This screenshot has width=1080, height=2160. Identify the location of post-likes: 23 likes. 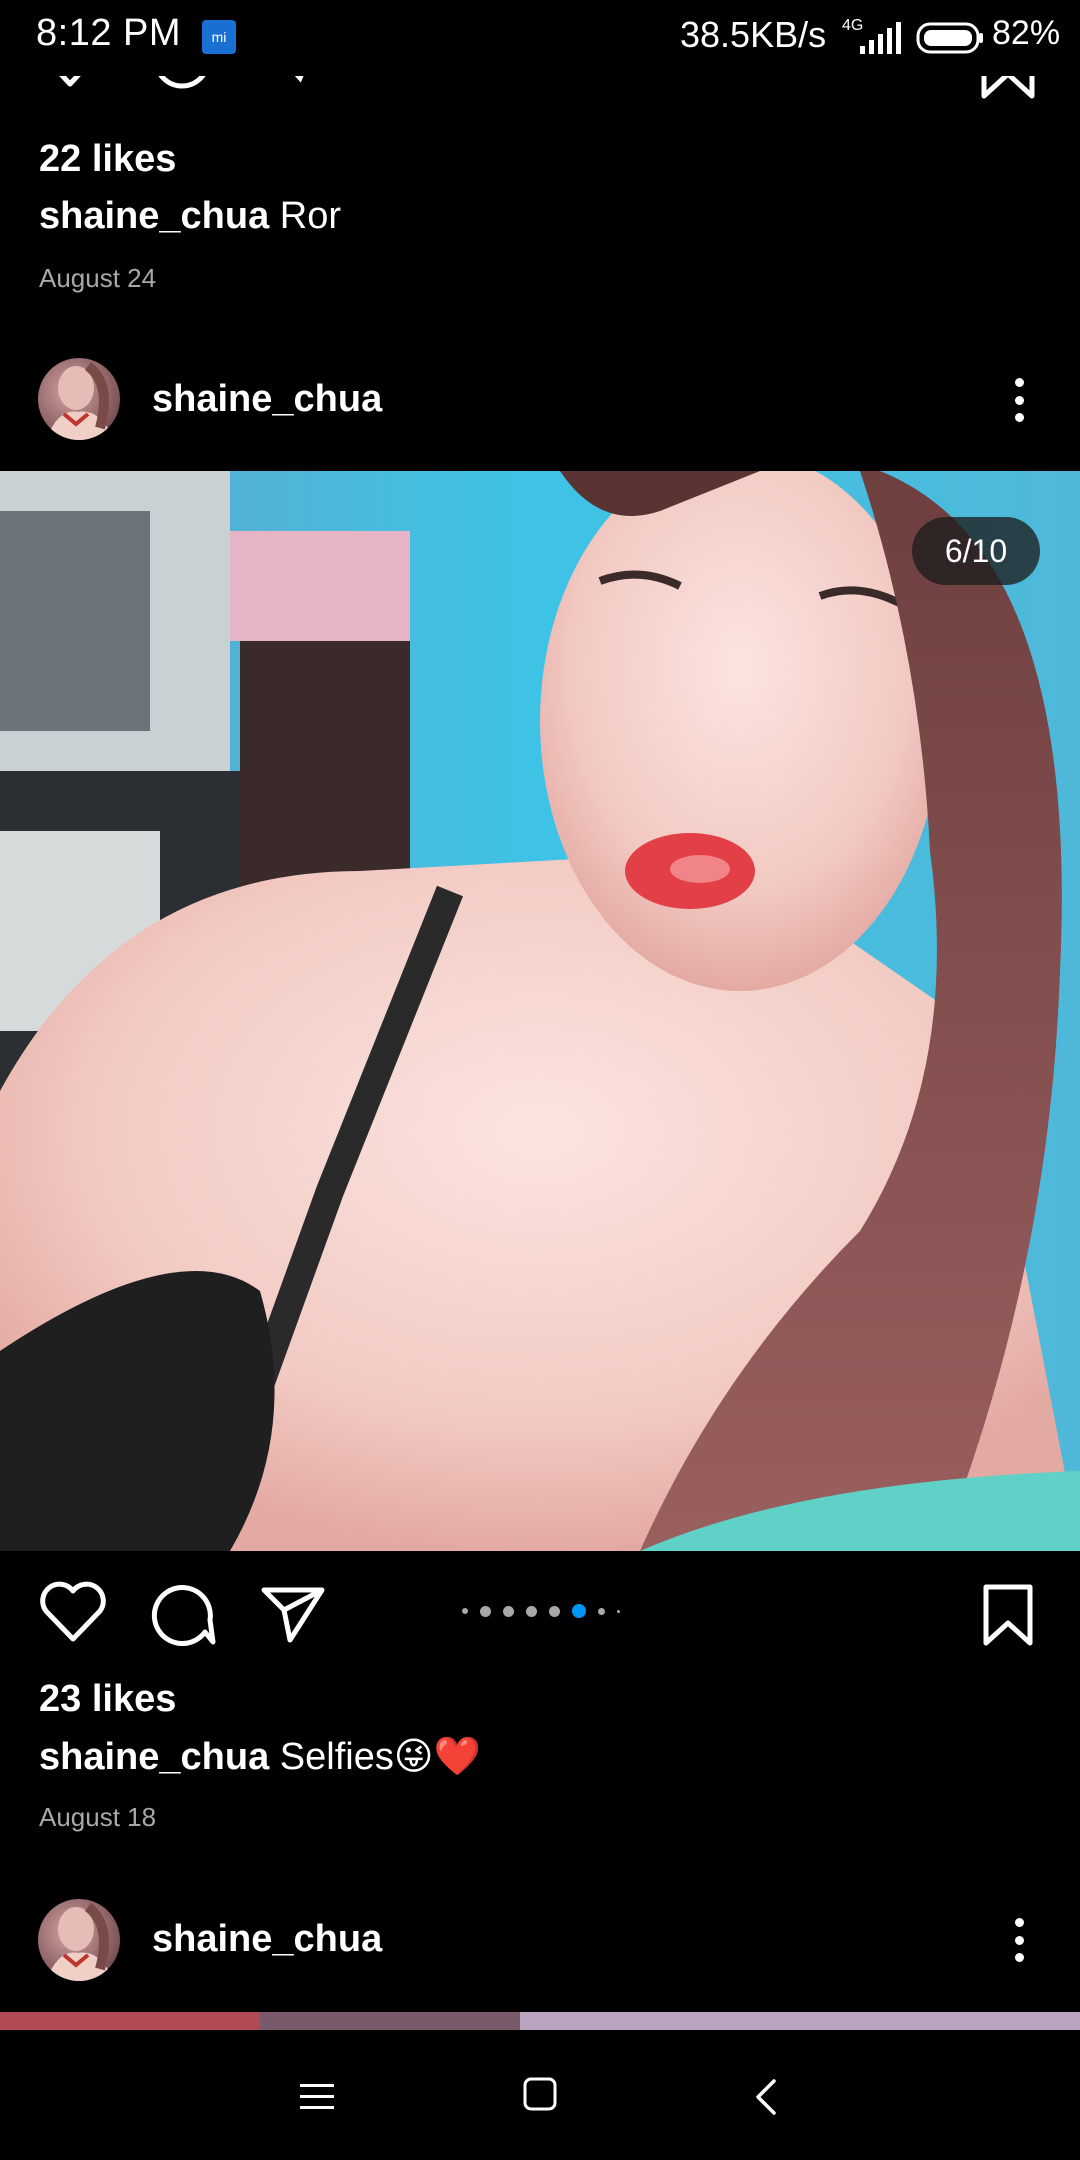
(107, 1699).